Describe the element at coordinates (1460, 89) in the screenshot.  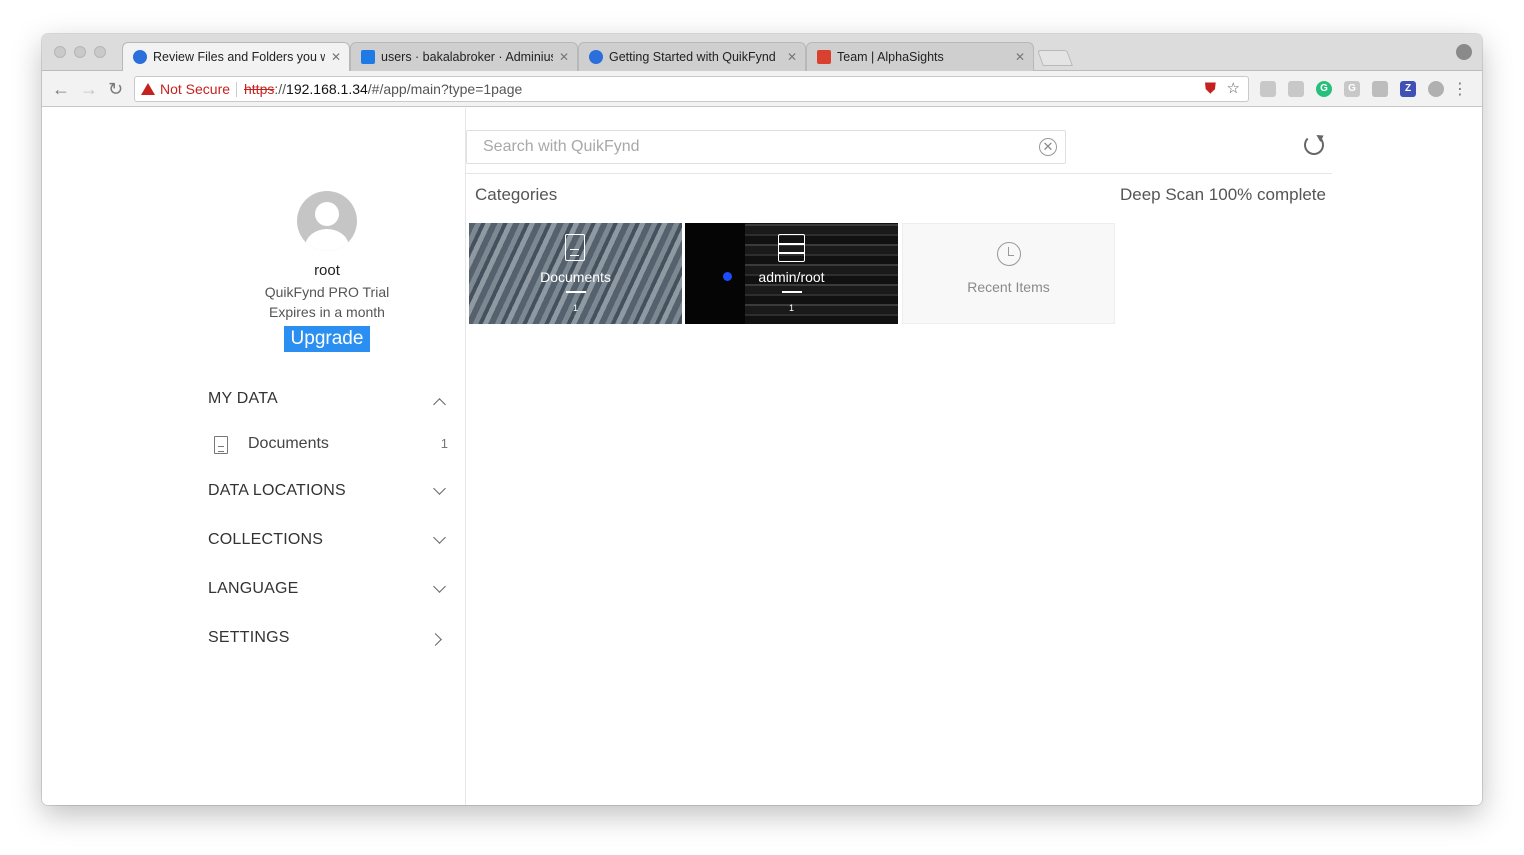
I see `menu-kebab-icon: ⋮` at that location.